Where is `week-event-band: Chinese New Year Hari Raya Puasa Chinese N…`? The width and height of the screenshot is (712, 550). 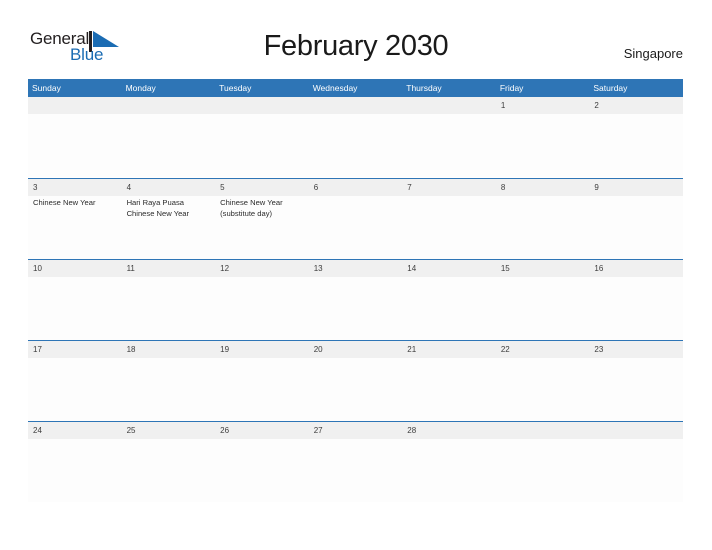 week-event-band: Chinese New Year Hari Raya Puasa Chinese N… is located at coordinates (355, 227).